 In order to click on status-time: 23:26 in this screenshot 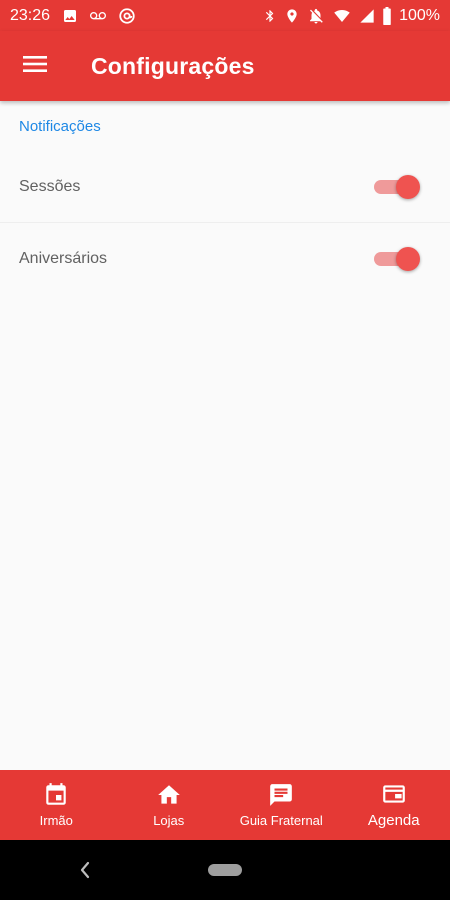, I will do `click(30, 15)`.